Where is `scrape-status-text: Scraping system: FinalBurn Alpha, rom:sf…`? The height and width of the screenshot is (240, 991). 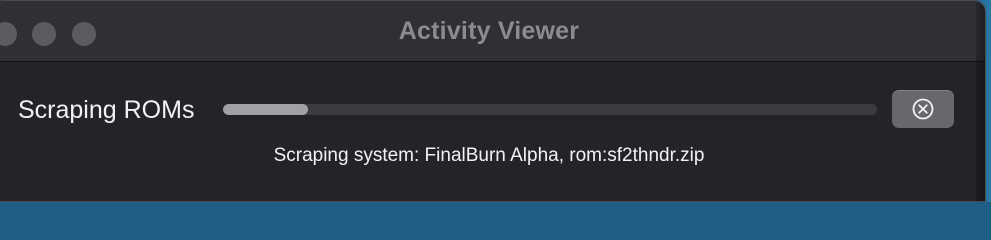
scrape-status-text: Scraping system: FinalBurn Alpha, rom:sf… is located at coordinates (489, 155).